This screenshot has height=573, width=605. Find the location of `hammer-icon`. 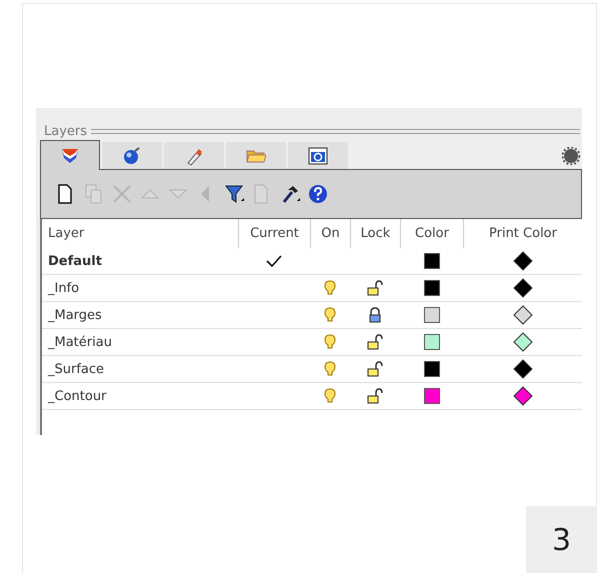

hammer-icon is located at coordinates (290, 194).